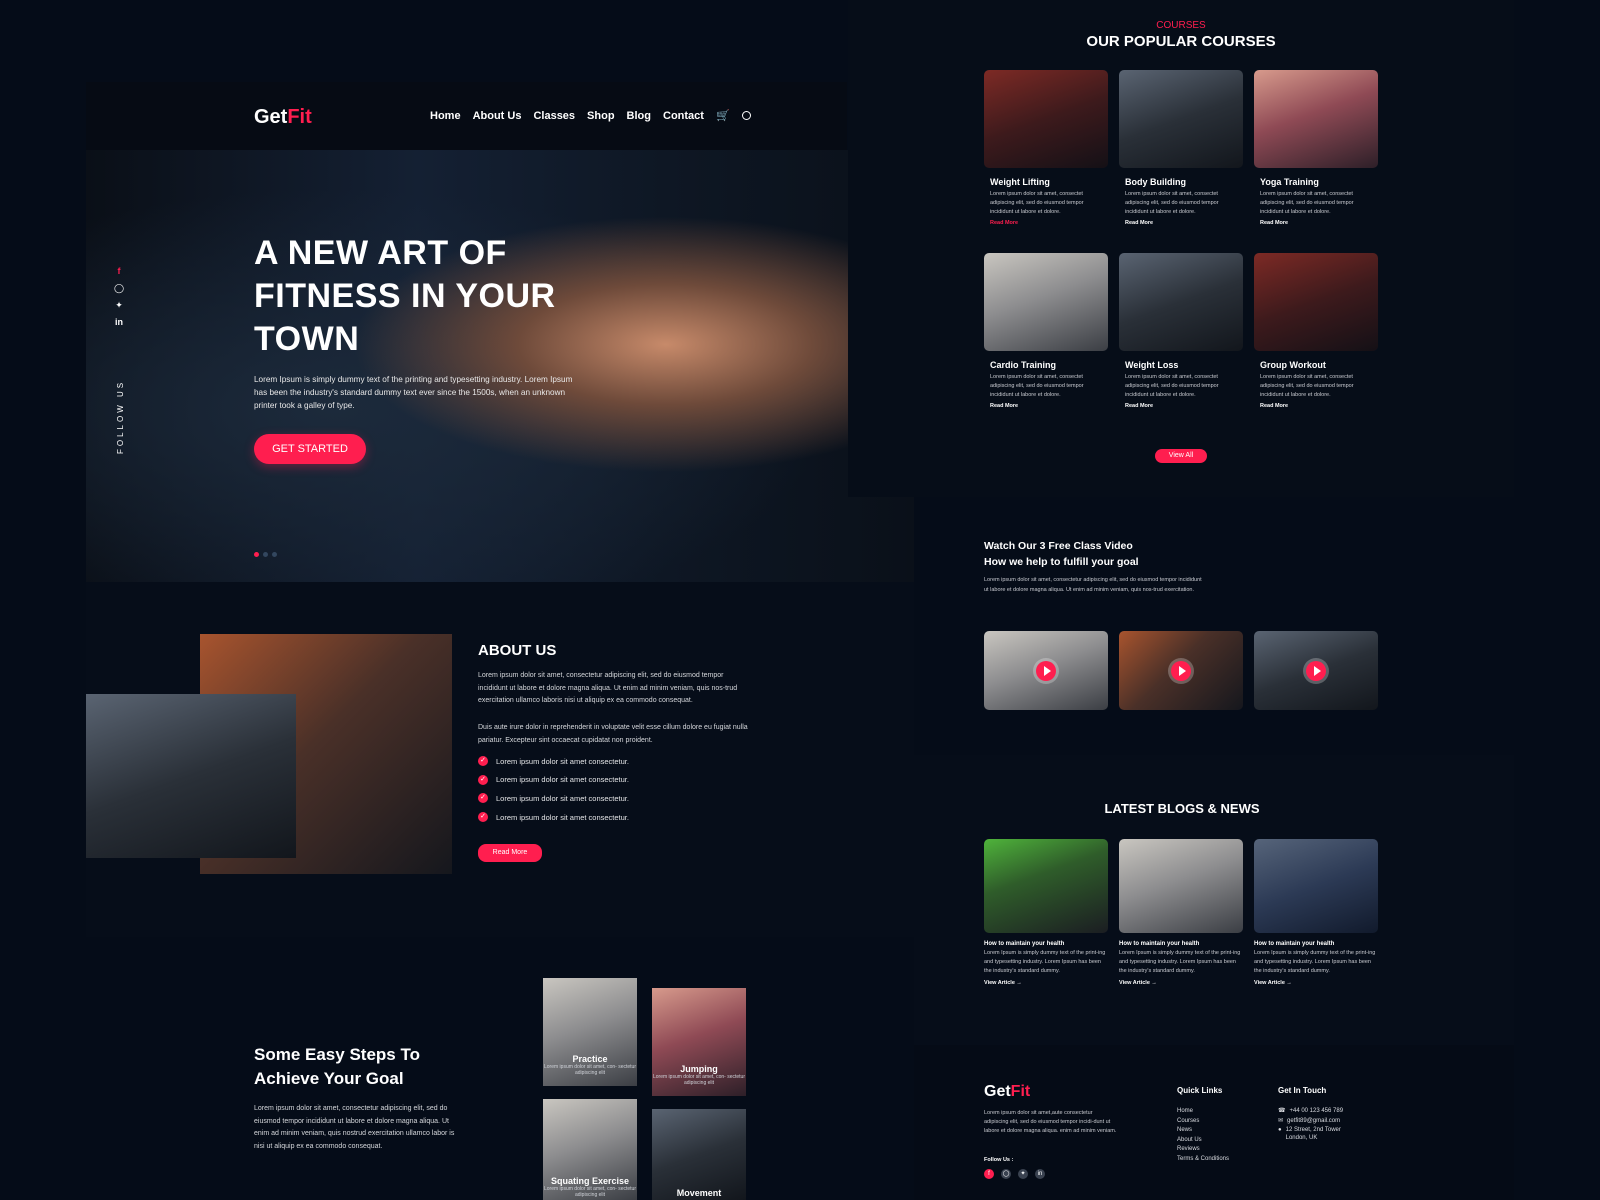  Describe the element at coordinates (310, 449) in the screenshot. I see `get-started-button: GET STARTED` at that location.